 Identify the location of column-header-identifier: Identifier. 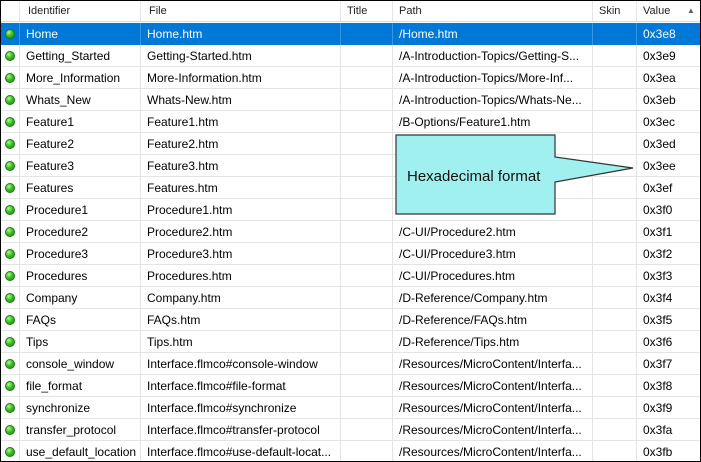
(80, 11).